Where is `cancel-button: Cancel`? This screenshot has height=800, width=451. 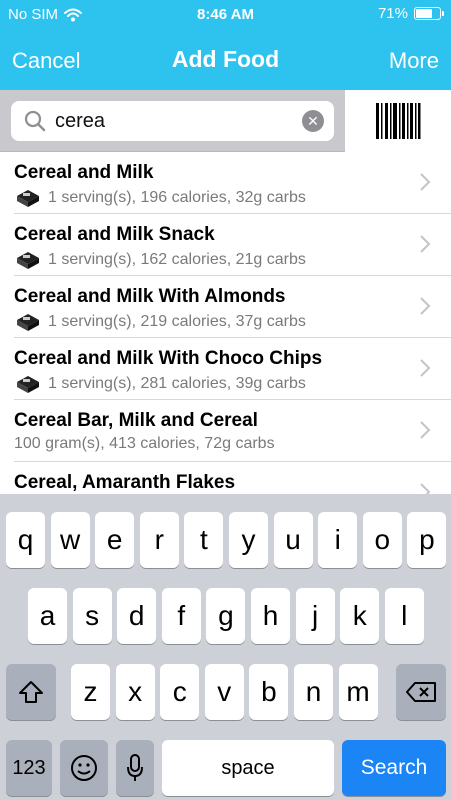
cancel-button: Cancel is located at coordinates (46, 61).